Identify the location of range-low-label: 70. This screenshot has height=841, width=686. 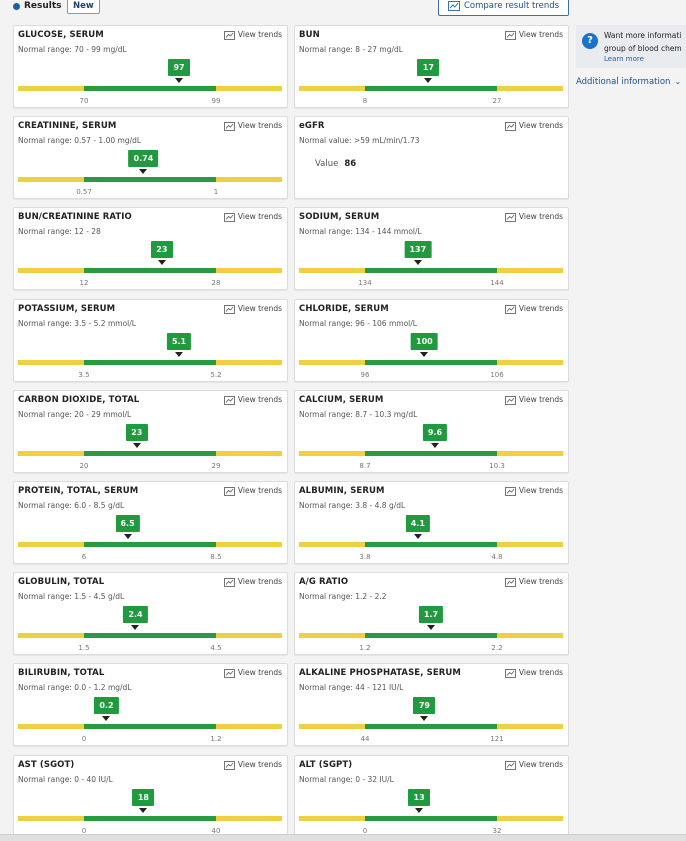
(84, 101).